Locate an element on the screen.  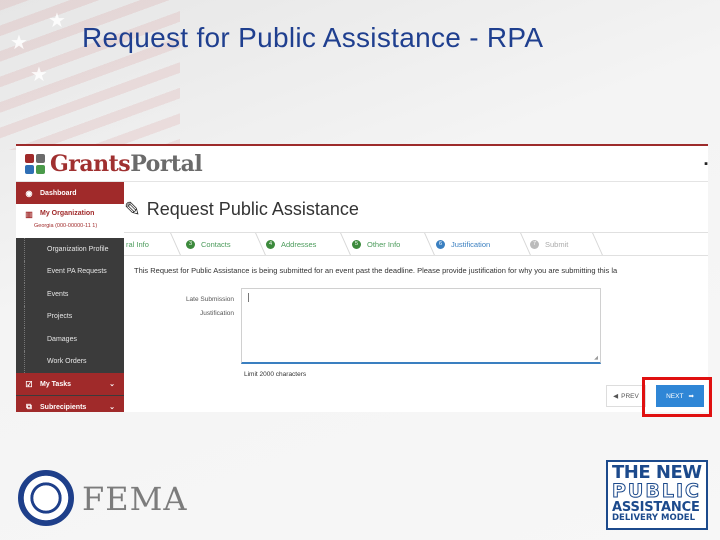
text-caret is located at coordinates (248, 297).